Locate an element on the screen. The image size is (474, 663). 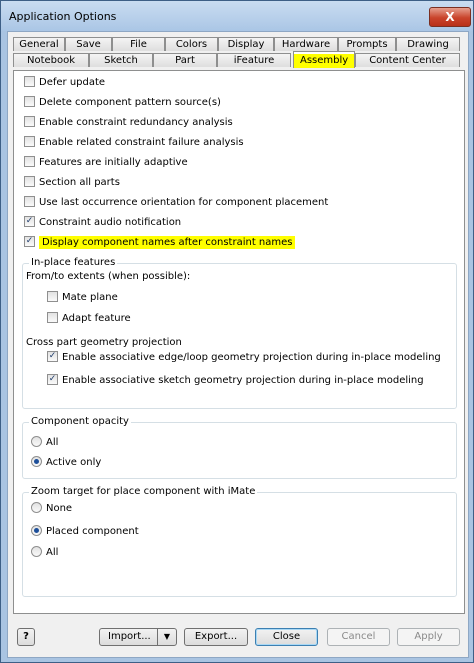
tab-drawing: Drawing is located at coordinates (428, 44).